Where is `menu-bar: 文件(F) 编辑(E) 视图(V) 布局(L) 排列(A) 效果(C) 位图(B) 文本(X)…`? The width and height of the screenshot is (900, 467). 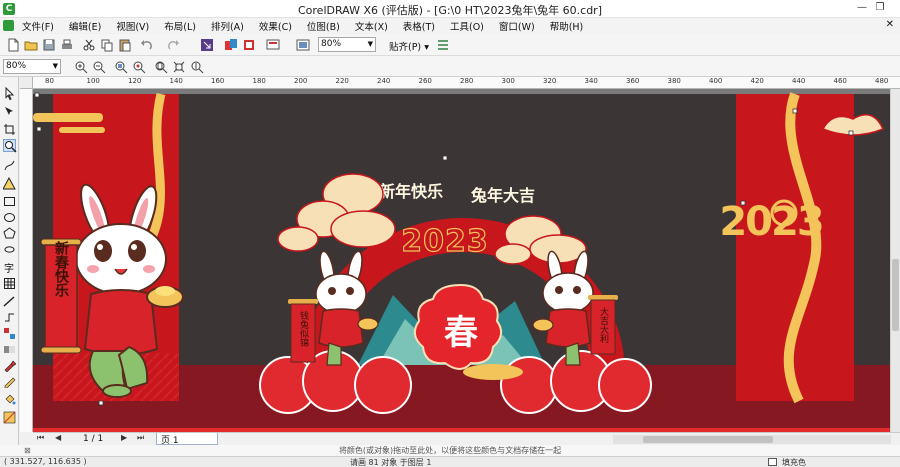
menu-bar: 文件(F) 编辑(E) 视图(V) 布局(L) 排列(A) 效果(C) 位图(B) 文本(X)… is located at coordinates (450, 25).